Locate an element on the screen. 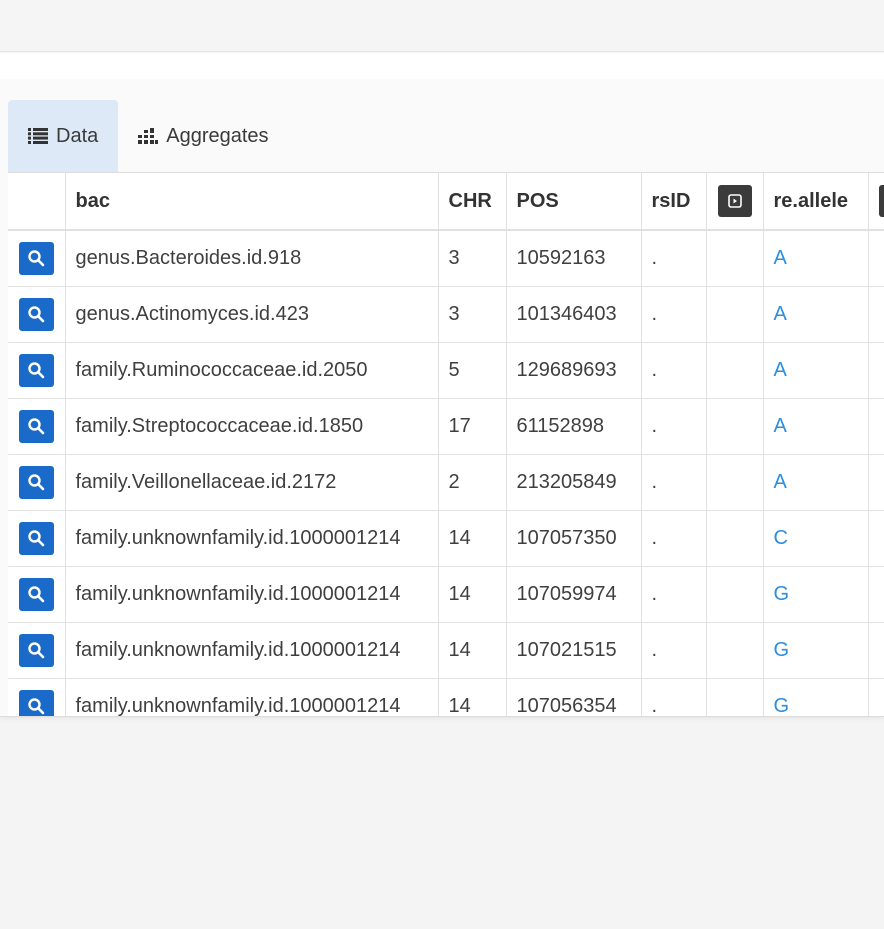 Image resolution: width=884 pixels, height=929 pixels. column-menu-button-partial is located at coordinates (881, 201).